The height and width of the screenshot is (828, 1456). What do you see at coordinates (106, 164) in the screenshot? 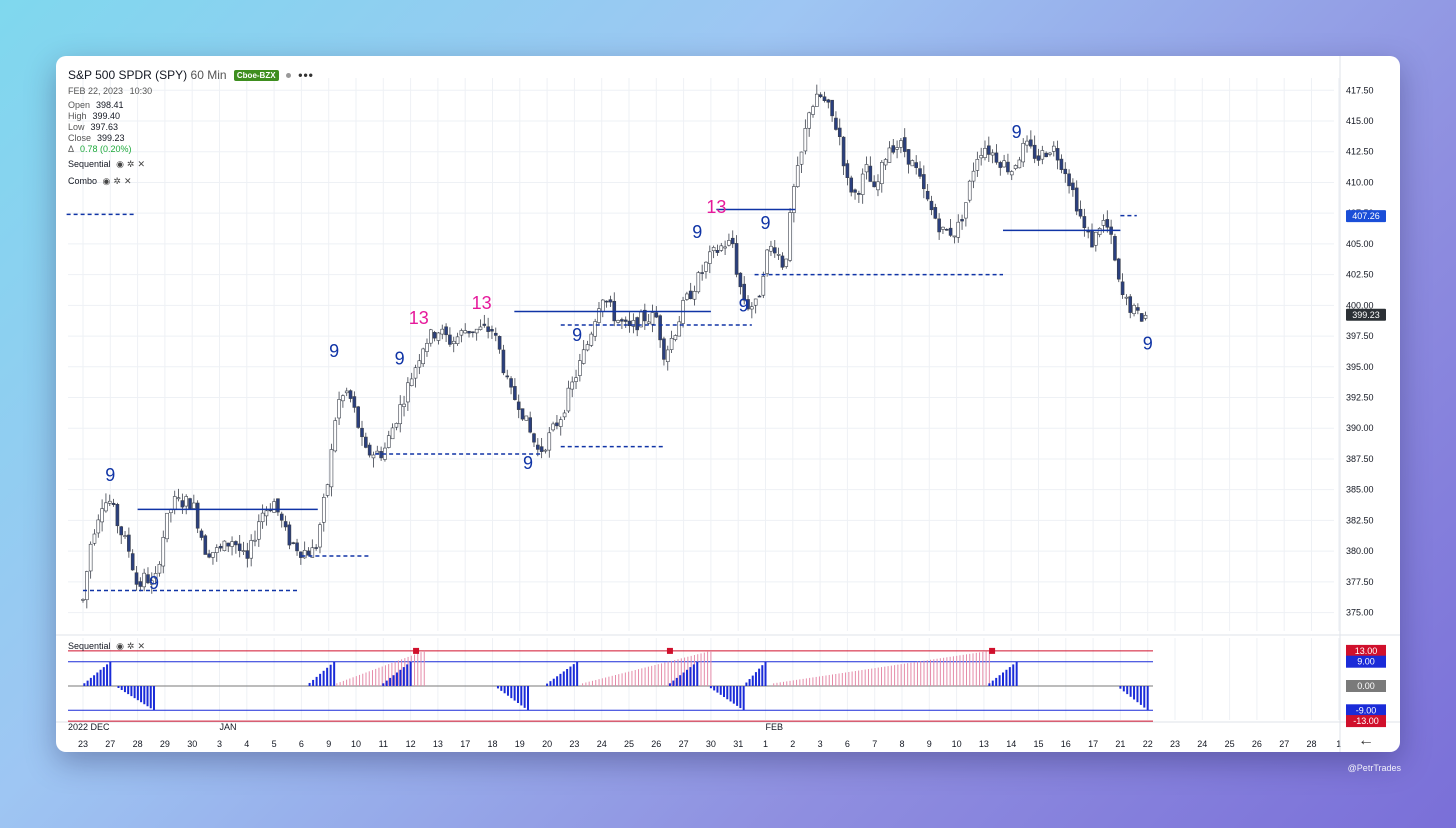
I see `indicator-sequential: Sequential ◉ ✲ ✕` at bounding box center [106, 164].